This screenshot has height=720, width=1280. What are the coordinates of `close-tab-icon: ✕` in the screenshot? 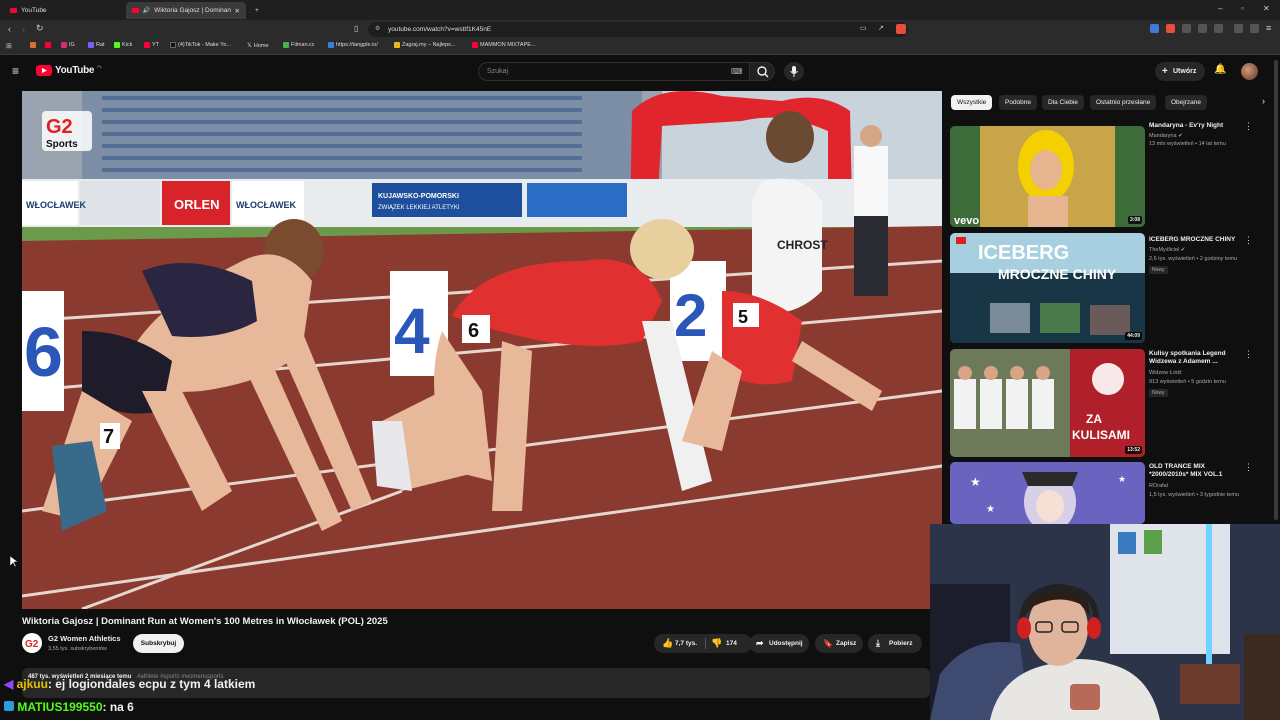 It's located at (237, 11).